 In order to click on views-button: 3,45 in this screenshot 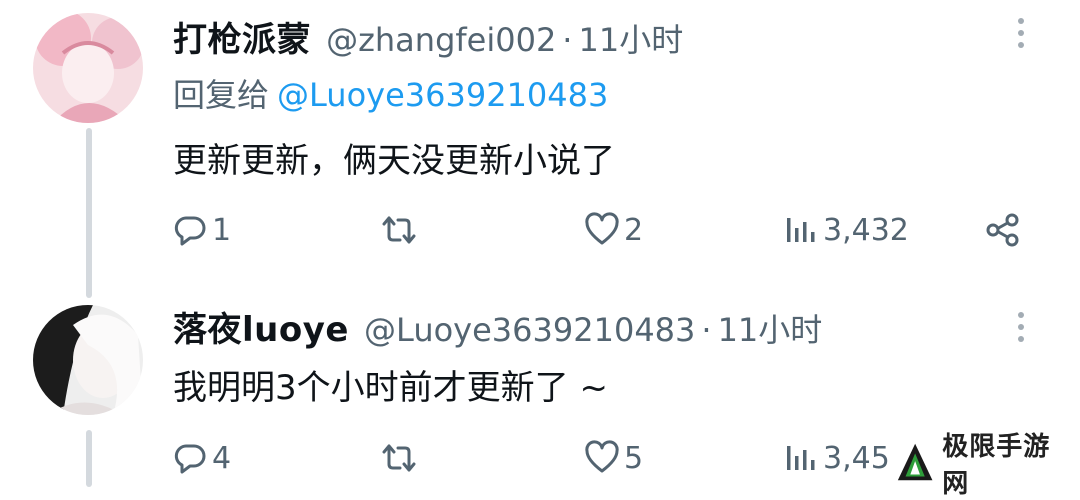, I will do `click(836, 458)`.